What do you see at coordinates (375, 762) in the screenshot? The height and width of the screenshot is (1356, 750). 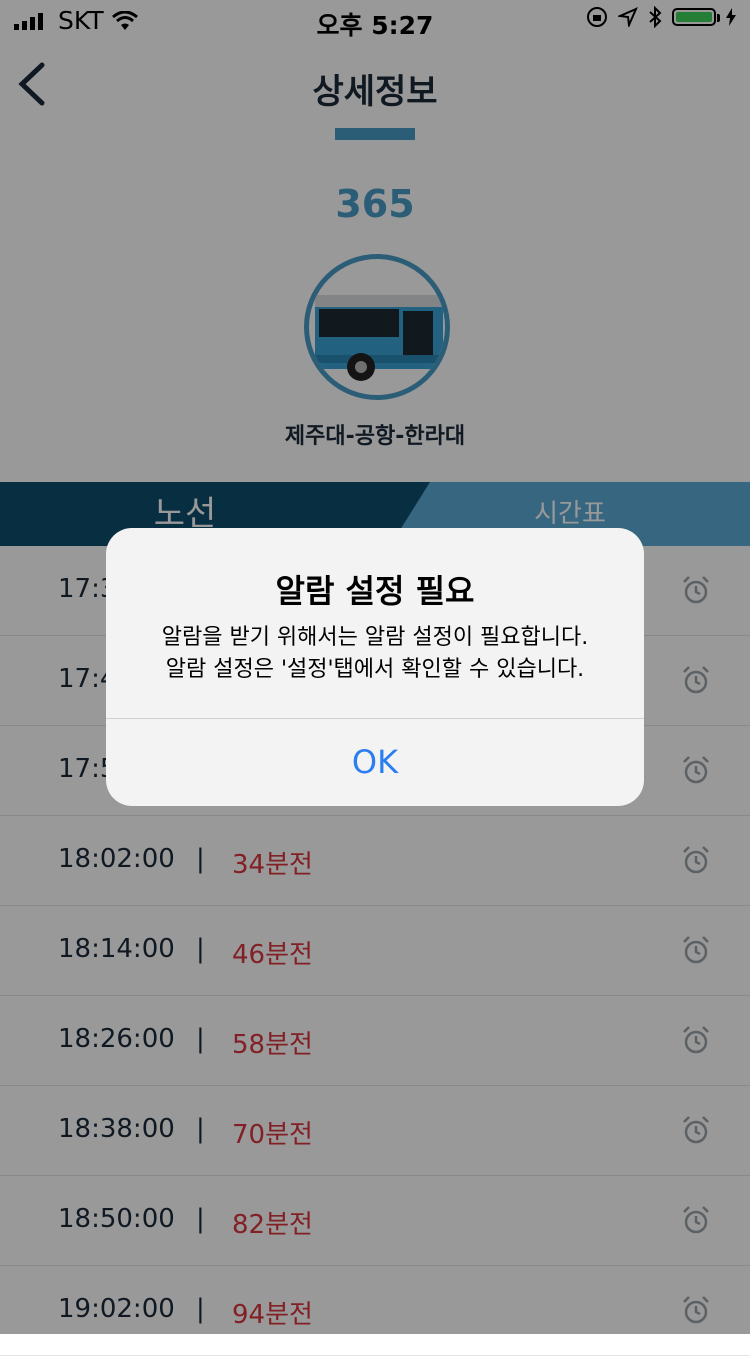 I see `ok-button: OK` at bounding box center [375, 762].